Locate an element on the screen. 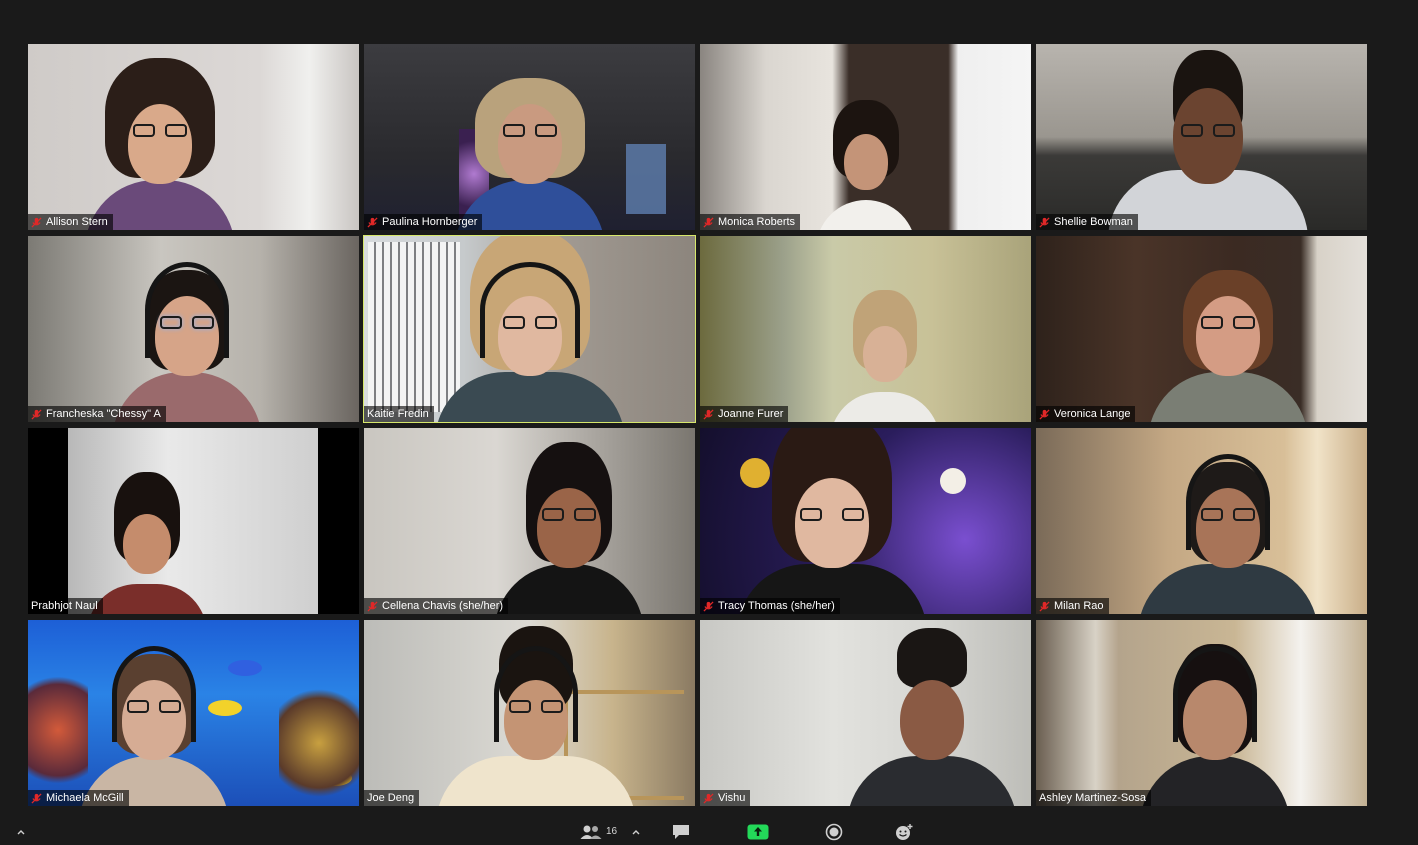  participant-name-tag: Francheska "Chessy" A is located at coordinates (97, 414).